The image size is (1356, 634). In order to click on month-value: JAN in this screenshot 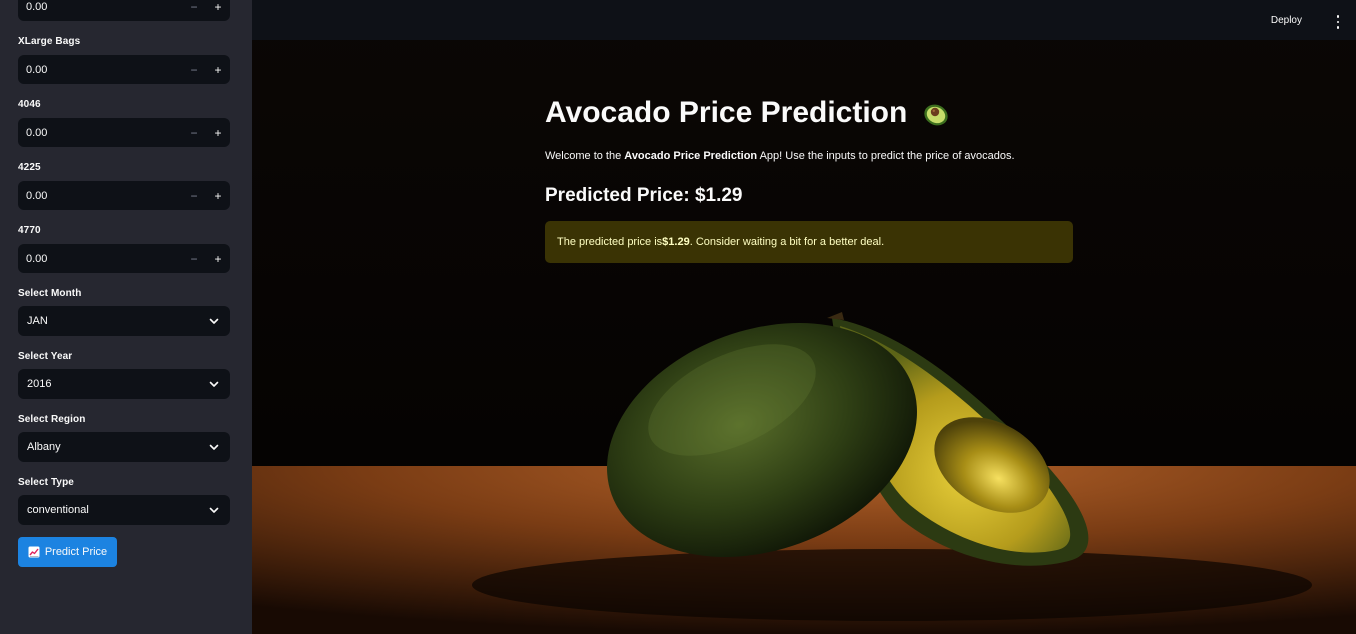, I will do `click(37, 321)`.